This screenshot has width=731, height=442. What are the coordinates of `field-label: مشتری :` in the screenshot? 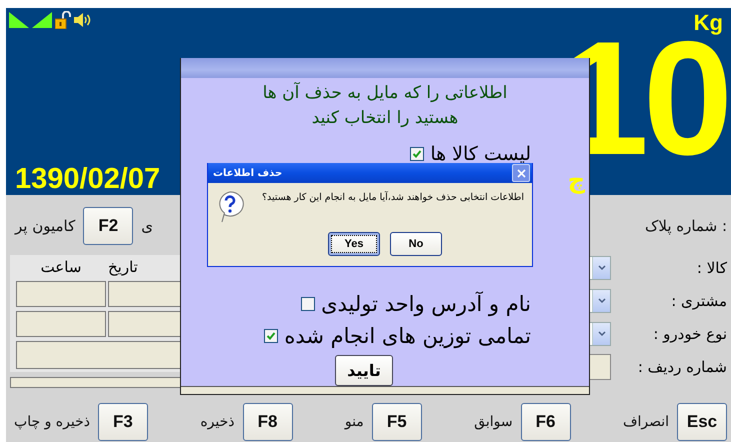 It's located at (698, 301).